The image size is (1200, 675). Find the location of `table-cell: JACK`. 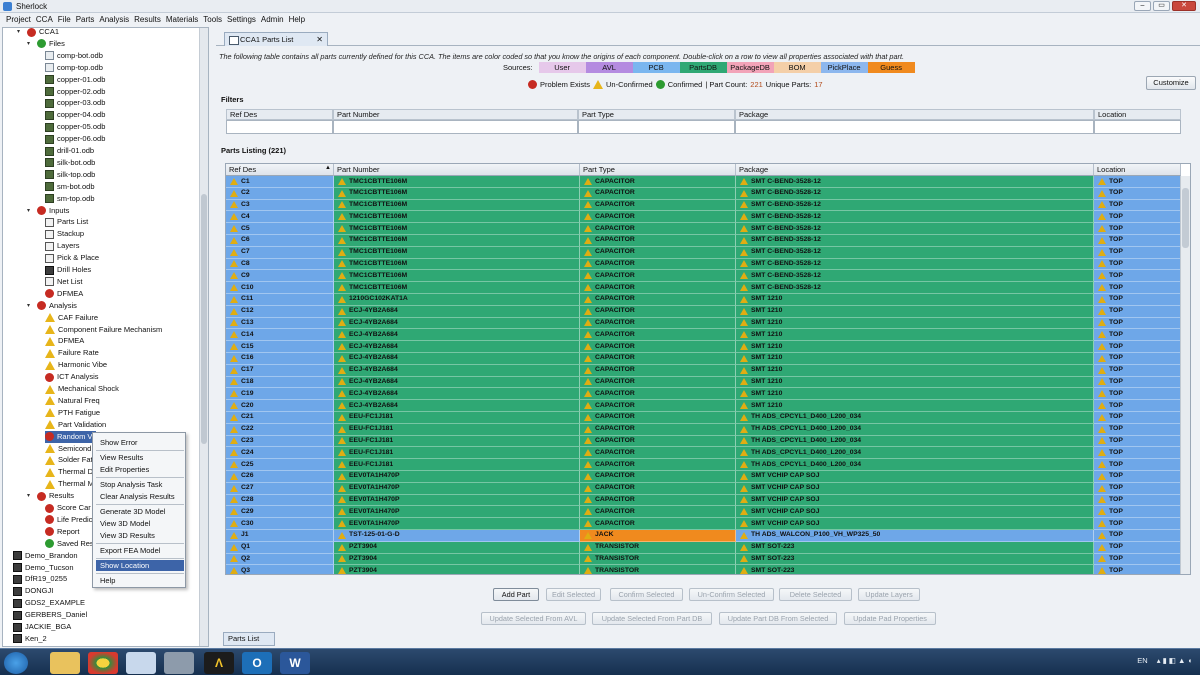

table-cell: JACK is located at coordinates (658, 535).